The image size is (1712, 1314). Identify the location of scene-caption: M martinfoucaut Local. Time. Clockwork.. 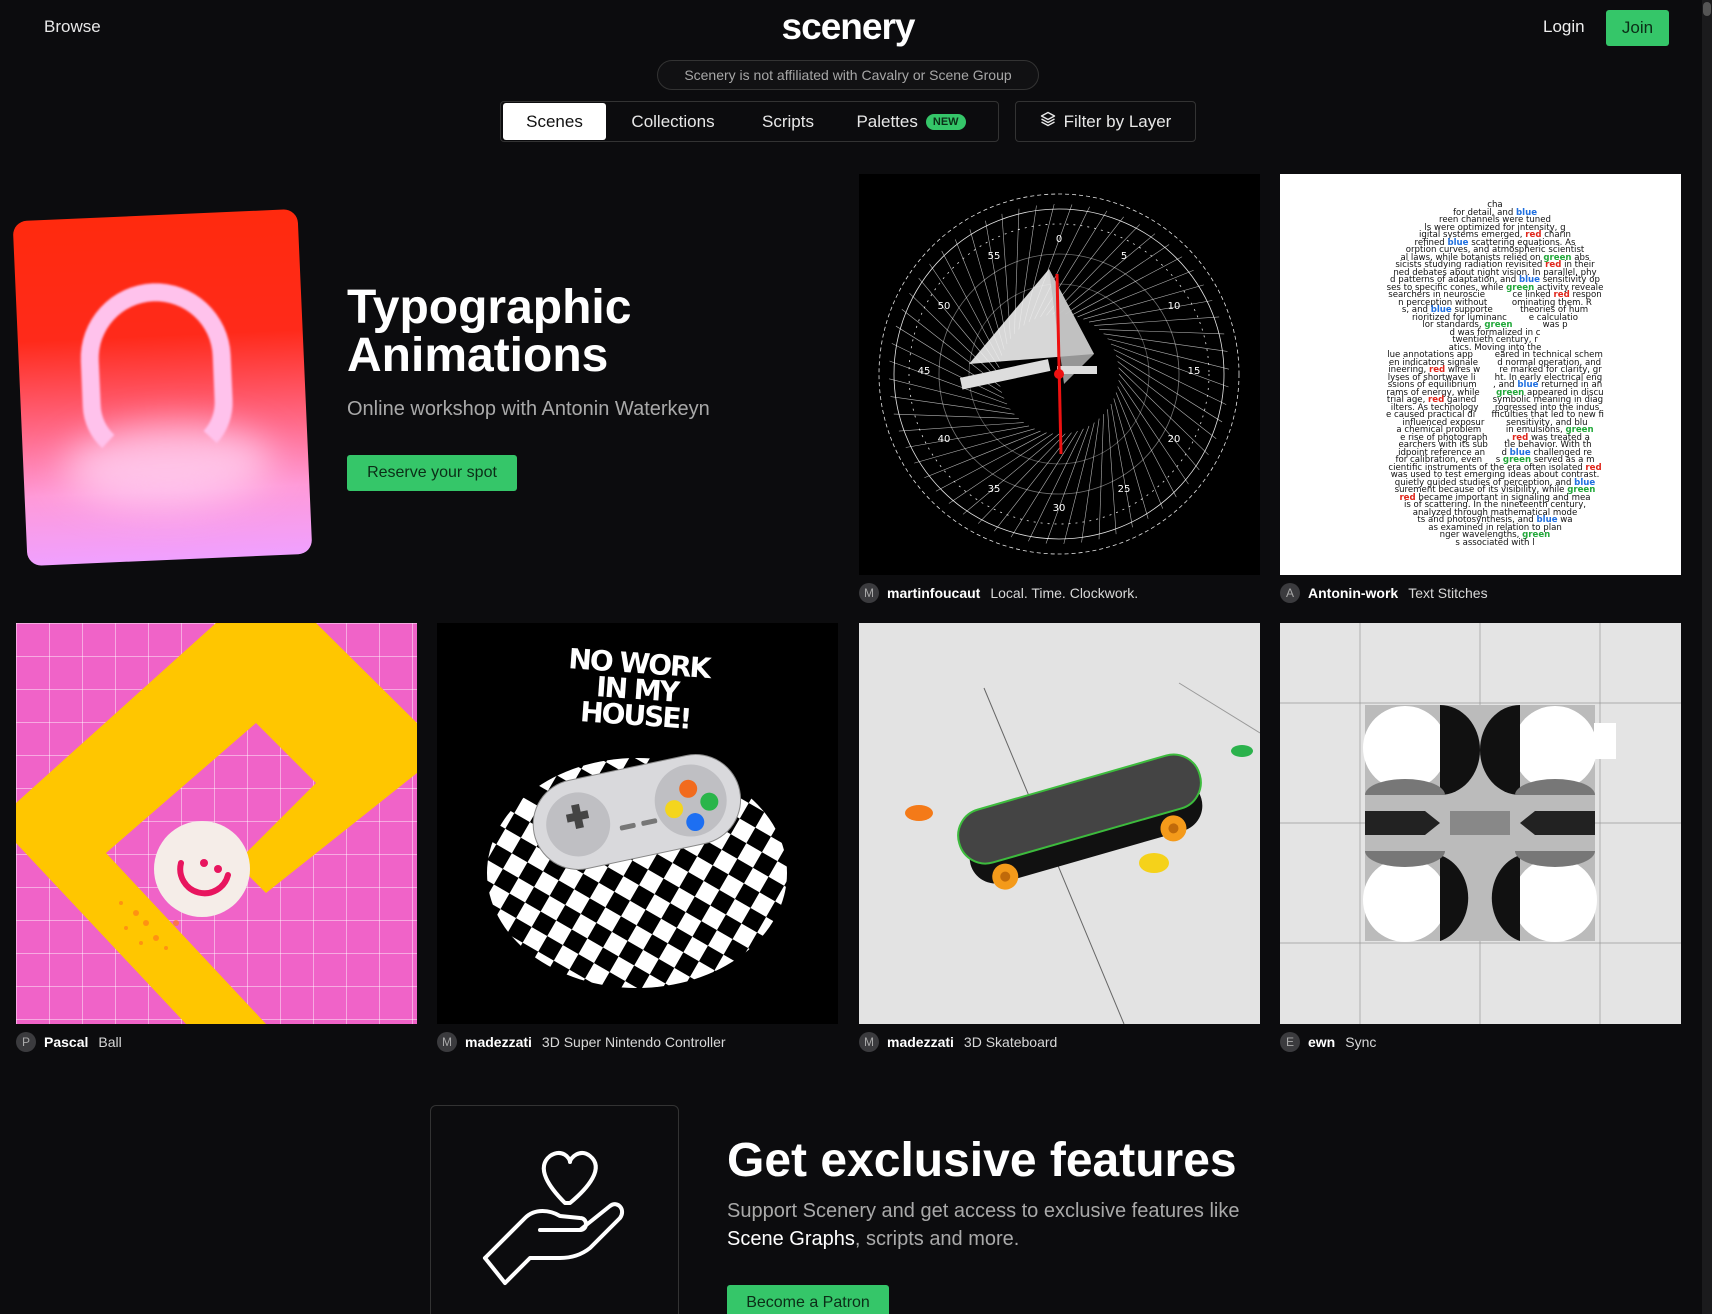
(1059, 593).